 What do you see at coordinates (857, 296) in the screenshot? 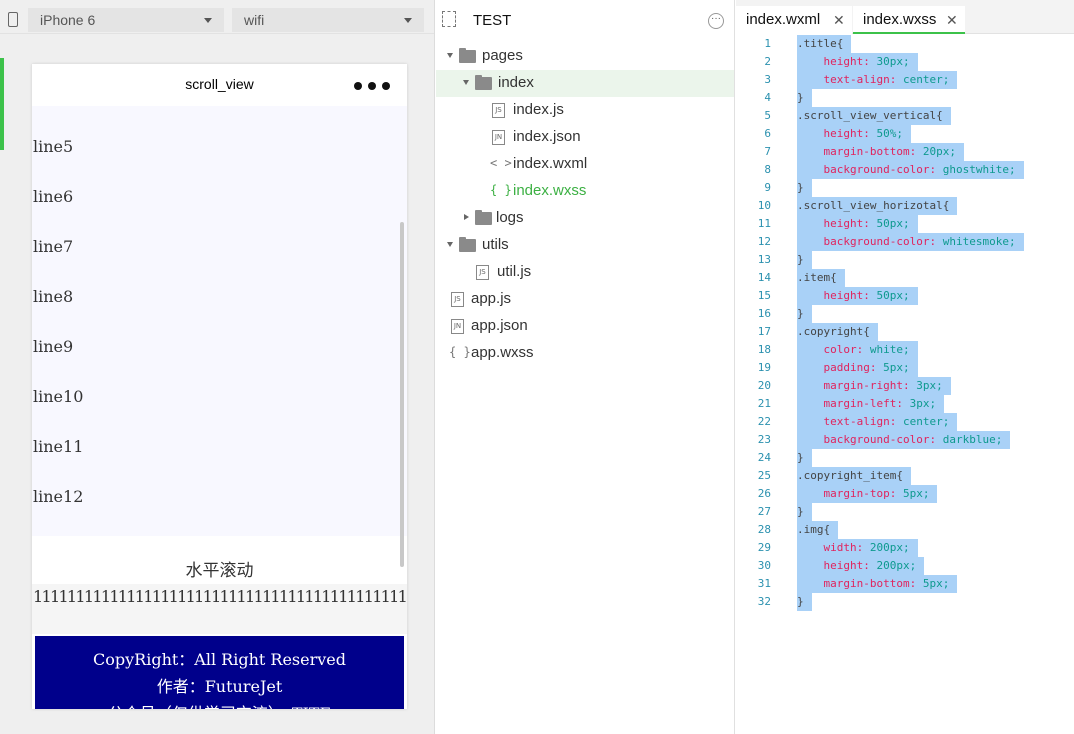
I see `code-text: height: 50px;` at bounding box center [857, 296].